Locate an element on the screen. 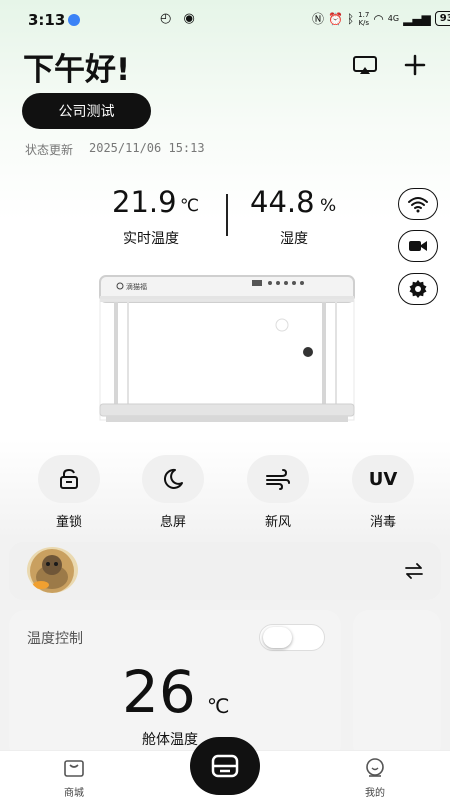 This screenshot has height=800, width=450. wifi-button is located at coordinates (418, 204).